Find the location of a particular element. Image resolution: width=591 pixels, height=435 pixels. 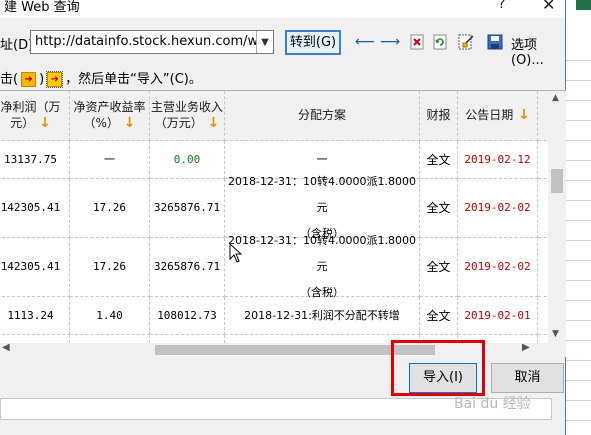

header-label: 公告日期 is located at coordinates (489, 115).